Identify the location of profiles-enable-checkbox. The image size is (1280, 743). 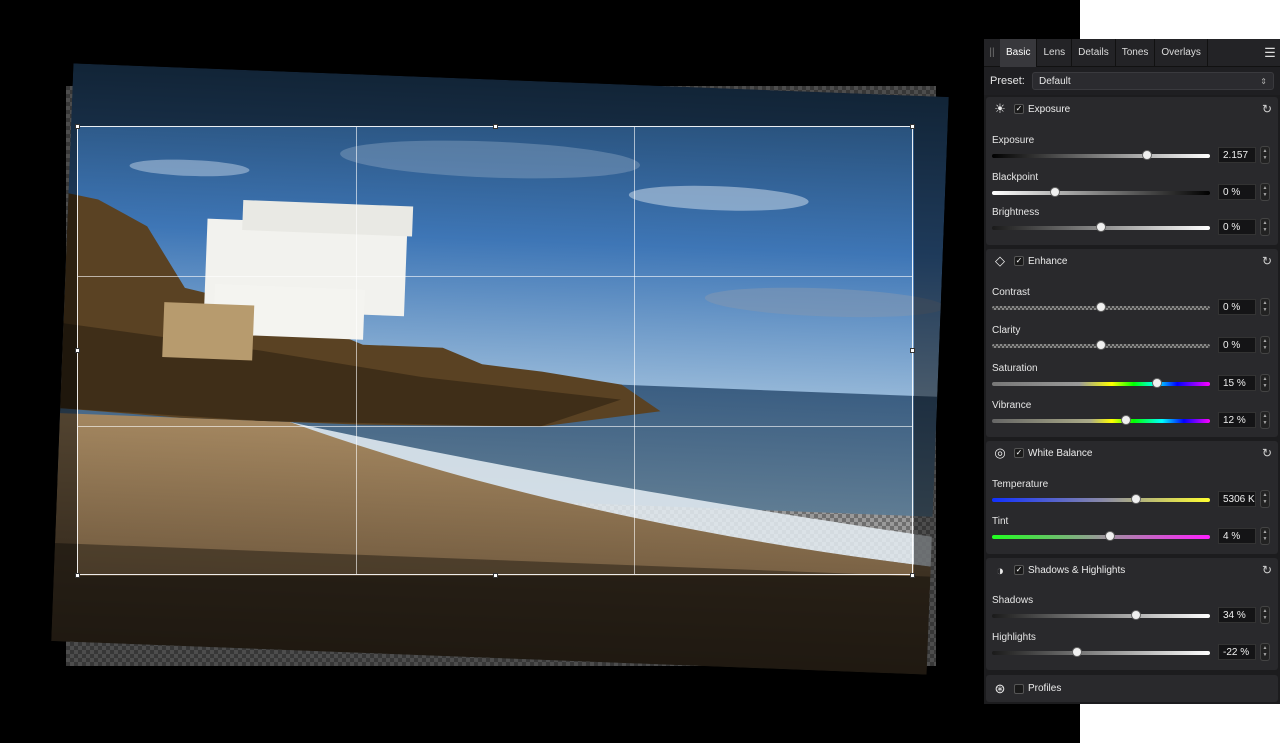
(1019, 688).